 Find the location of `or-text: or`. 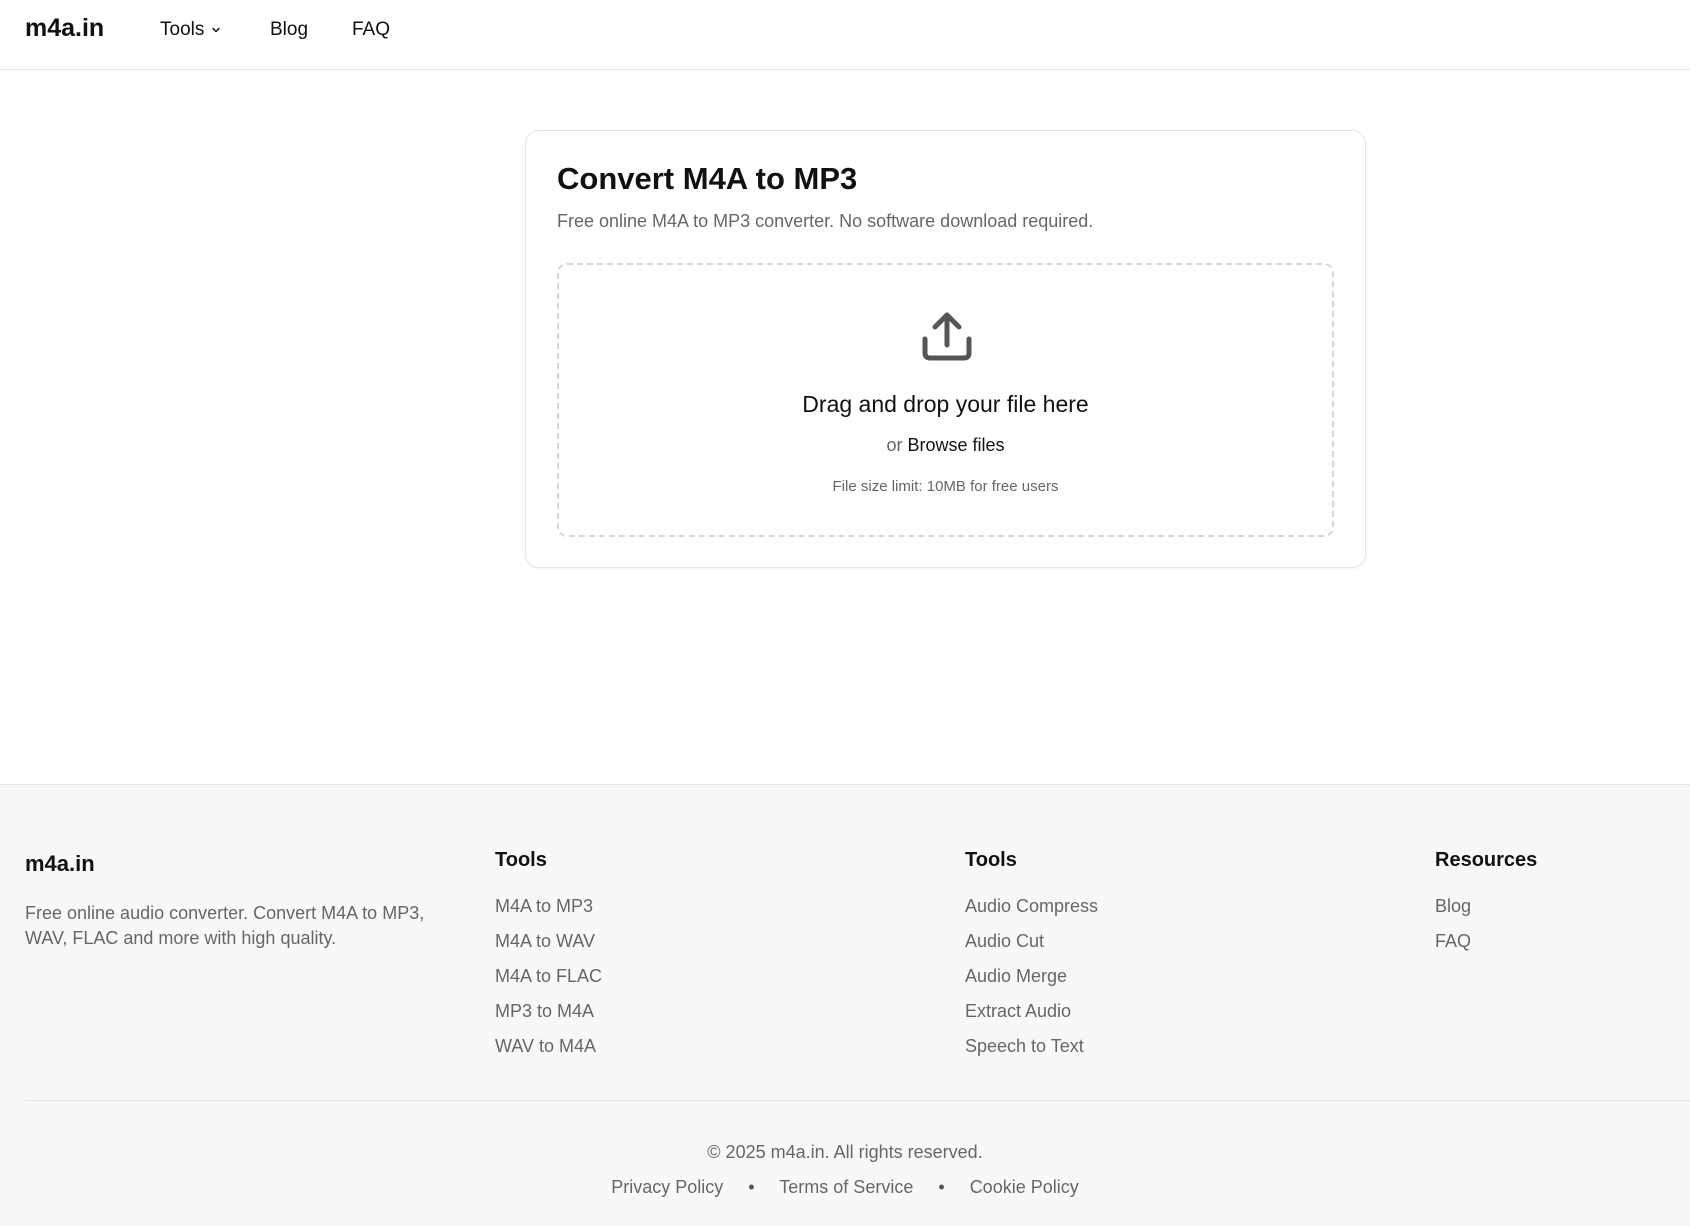

or-text: or is located at coordinates (894, 445).